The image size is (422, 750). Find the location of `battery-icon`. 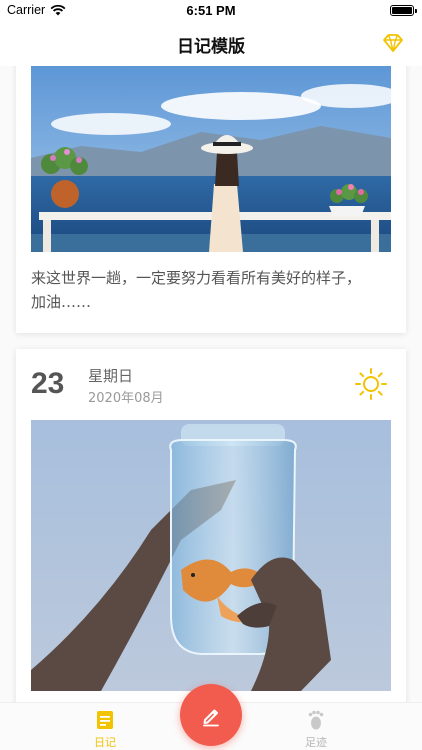

battery-icon is located at coordinates (403, 10).